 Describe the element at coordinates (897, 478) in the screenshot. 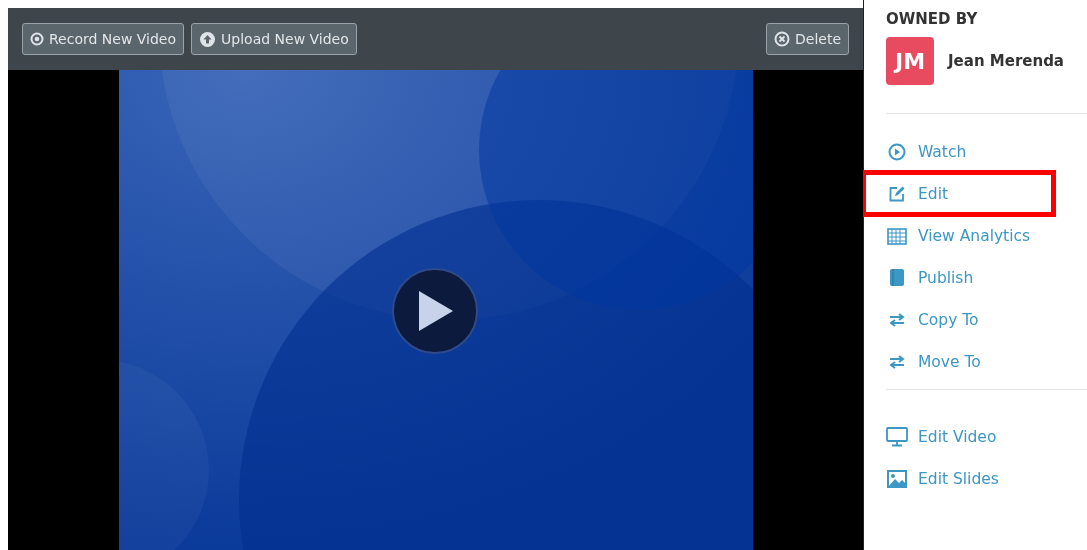

I see `image-icon` at that location.